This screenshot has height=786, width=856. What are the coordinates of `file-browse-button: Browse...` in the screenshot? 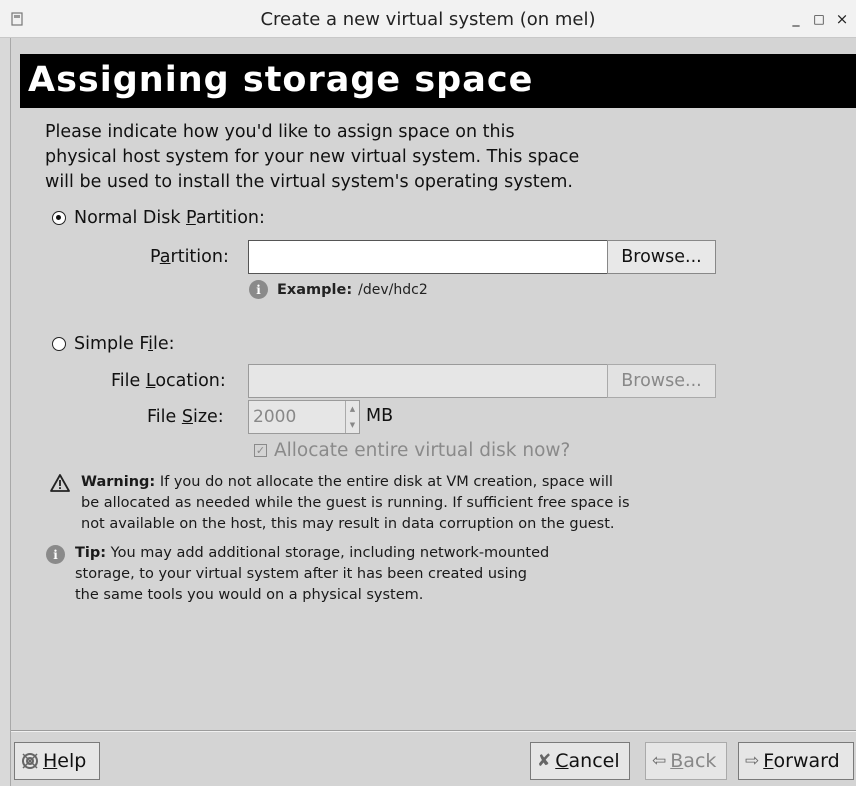 It's located at (661, 381).